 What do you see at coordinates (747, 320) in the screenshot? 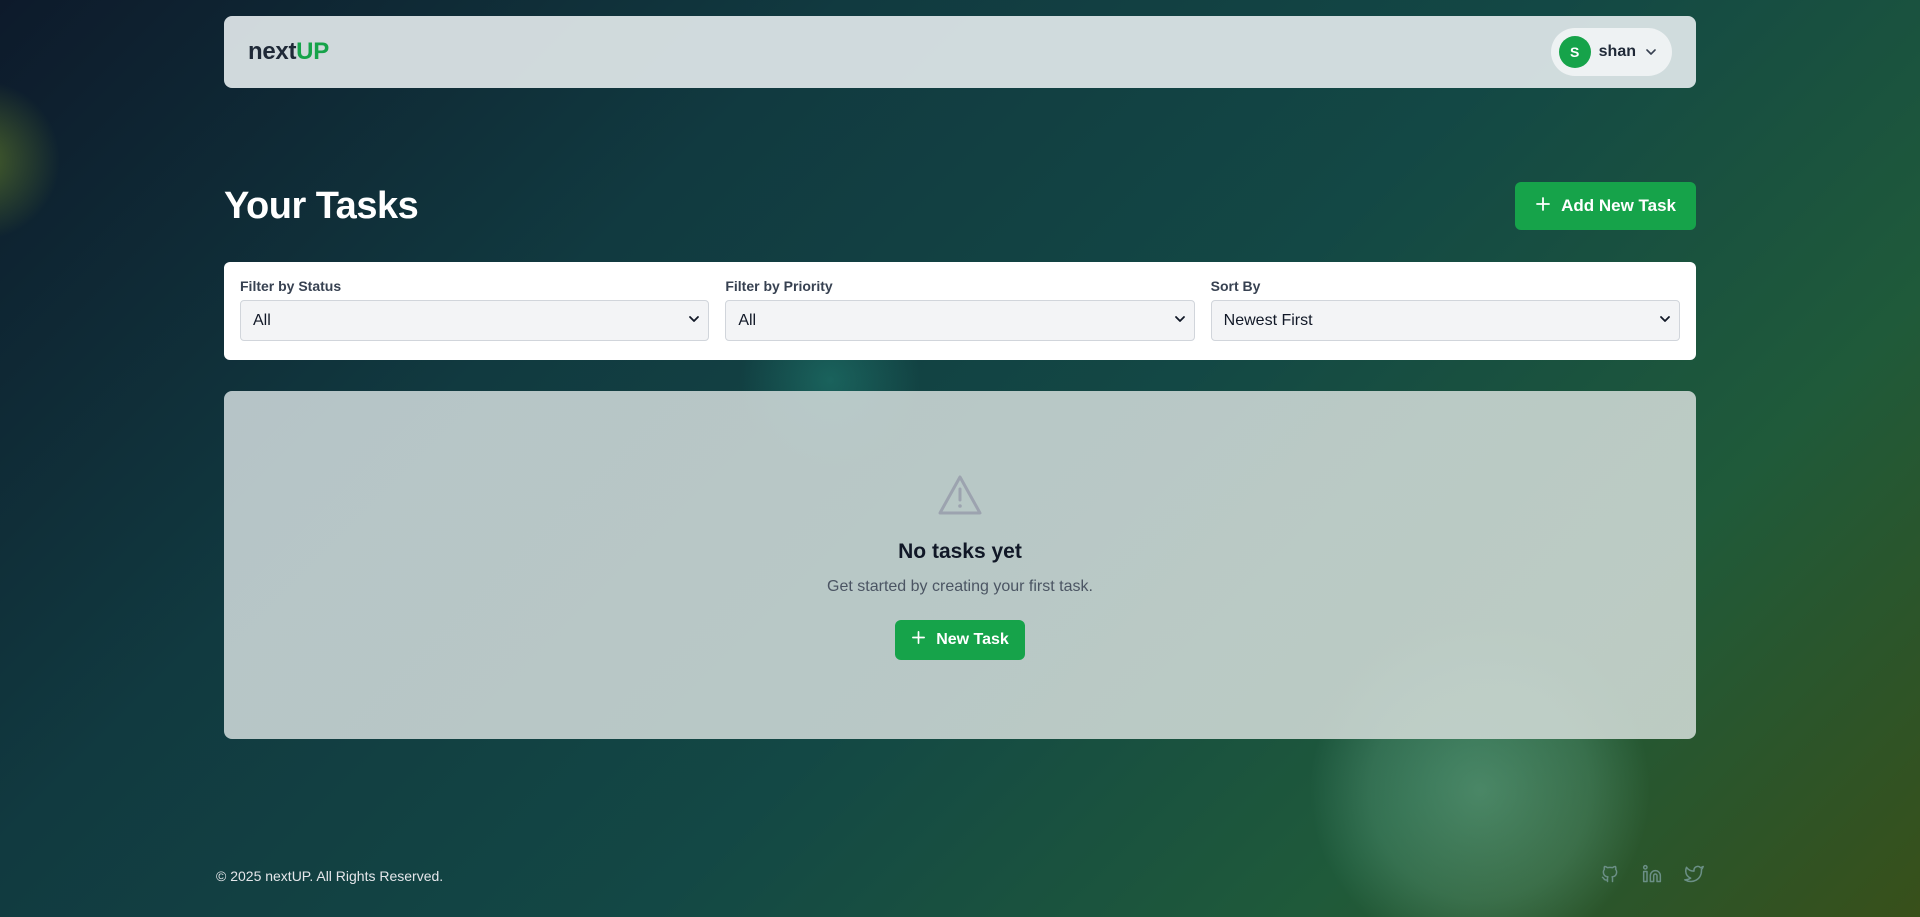
I see `priority-filter-value: All` at bounding box center [747, 320].